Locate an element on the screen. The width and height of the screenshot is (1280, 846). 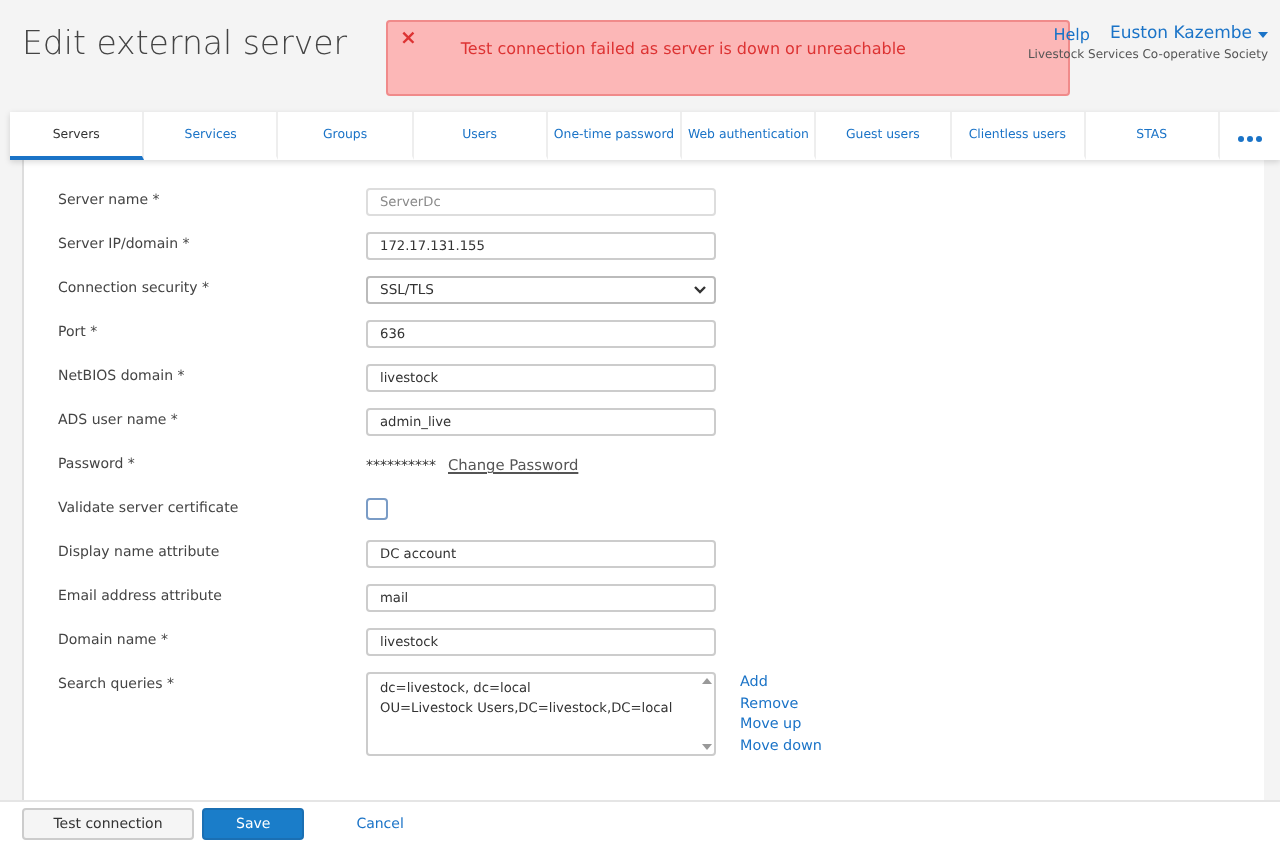
header-link: Help is located at coordinates (1071, 34).